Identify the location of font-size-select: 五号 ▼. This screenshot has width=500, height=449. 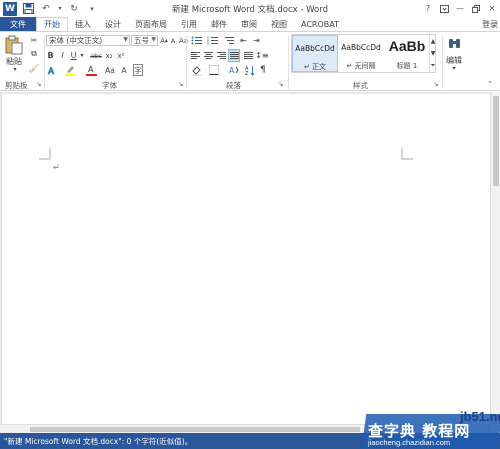
(144, 40).